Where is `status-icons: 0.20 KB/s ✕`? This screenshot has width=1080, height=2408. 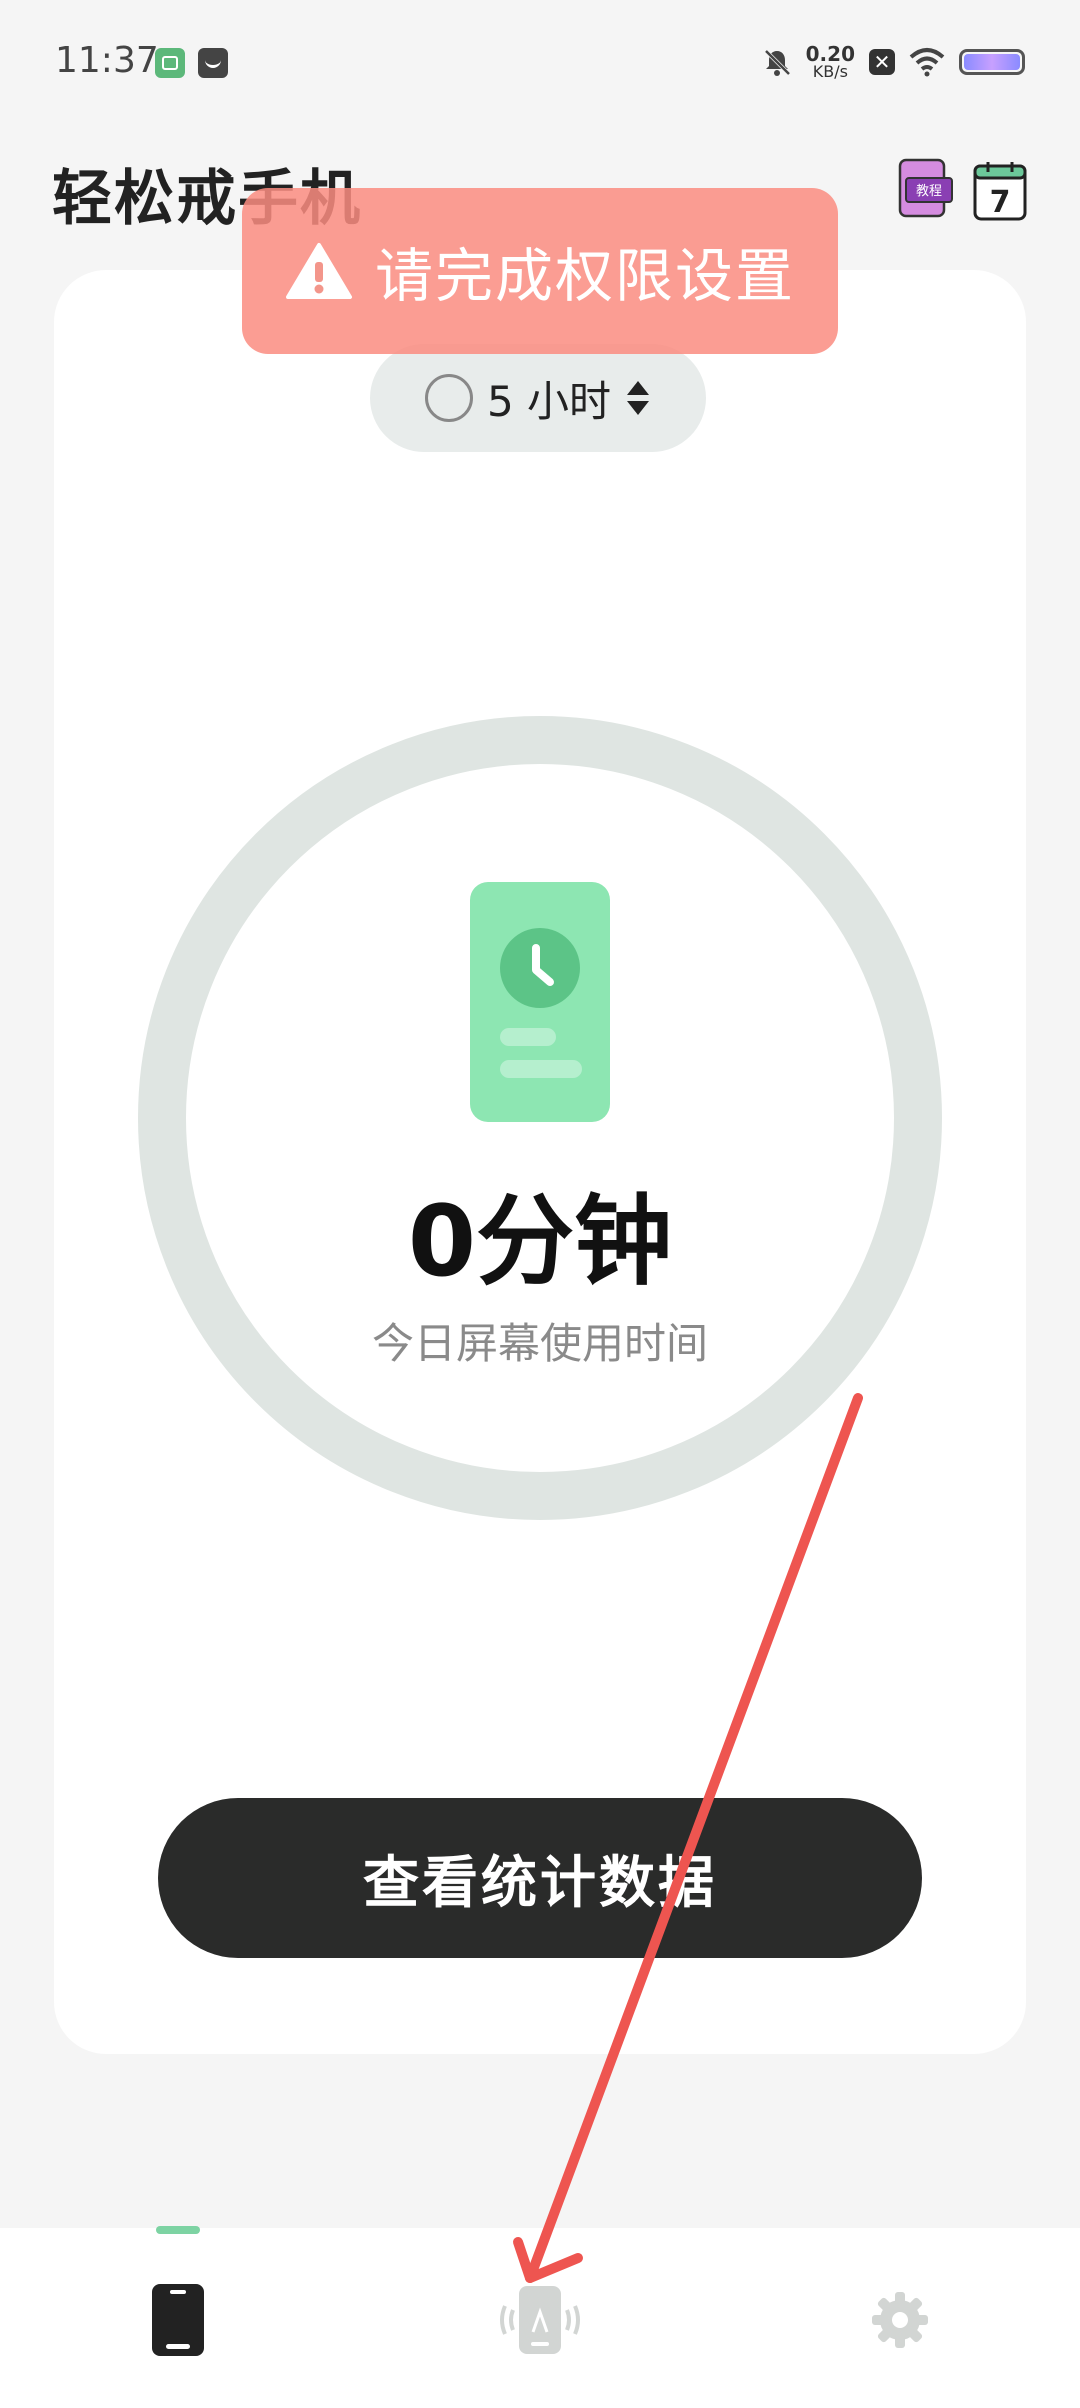 status-icons: 0.20 KB/s ✕ is located at coordinates (893, 62).